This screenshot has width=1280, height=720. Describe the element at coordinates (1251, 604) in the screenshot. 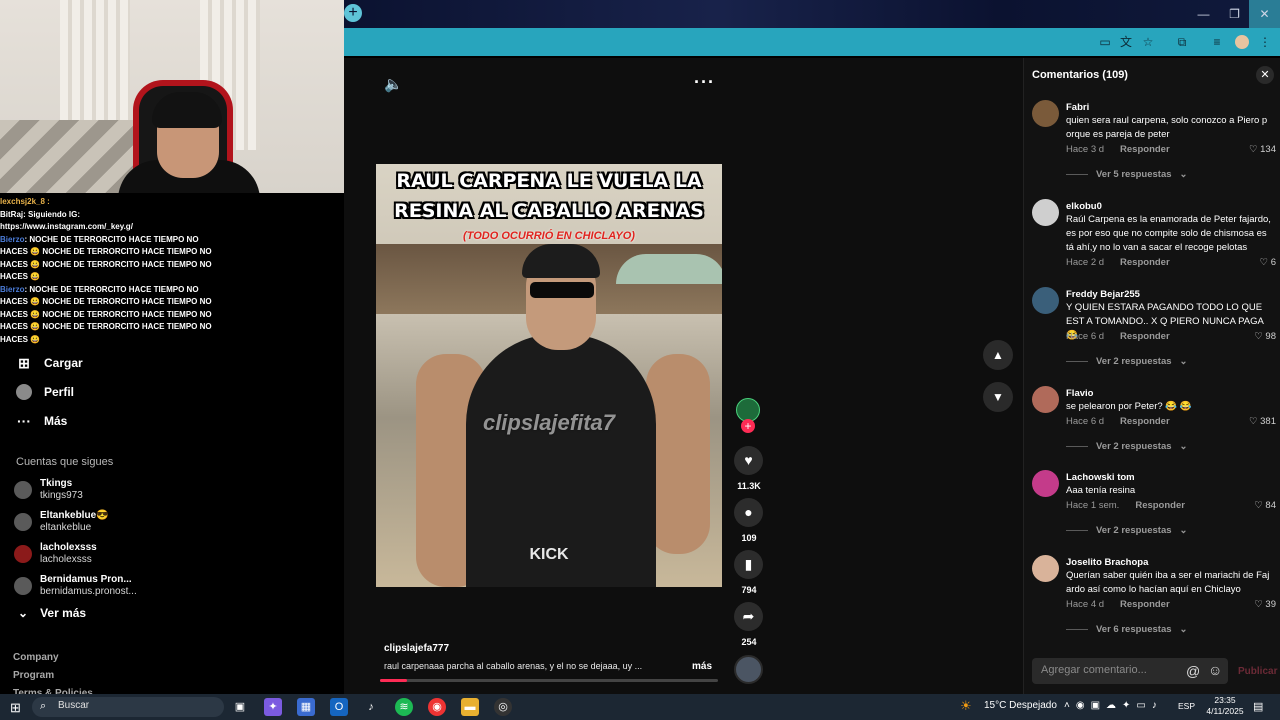

I see `comment-like: ♡ 39` at that location.